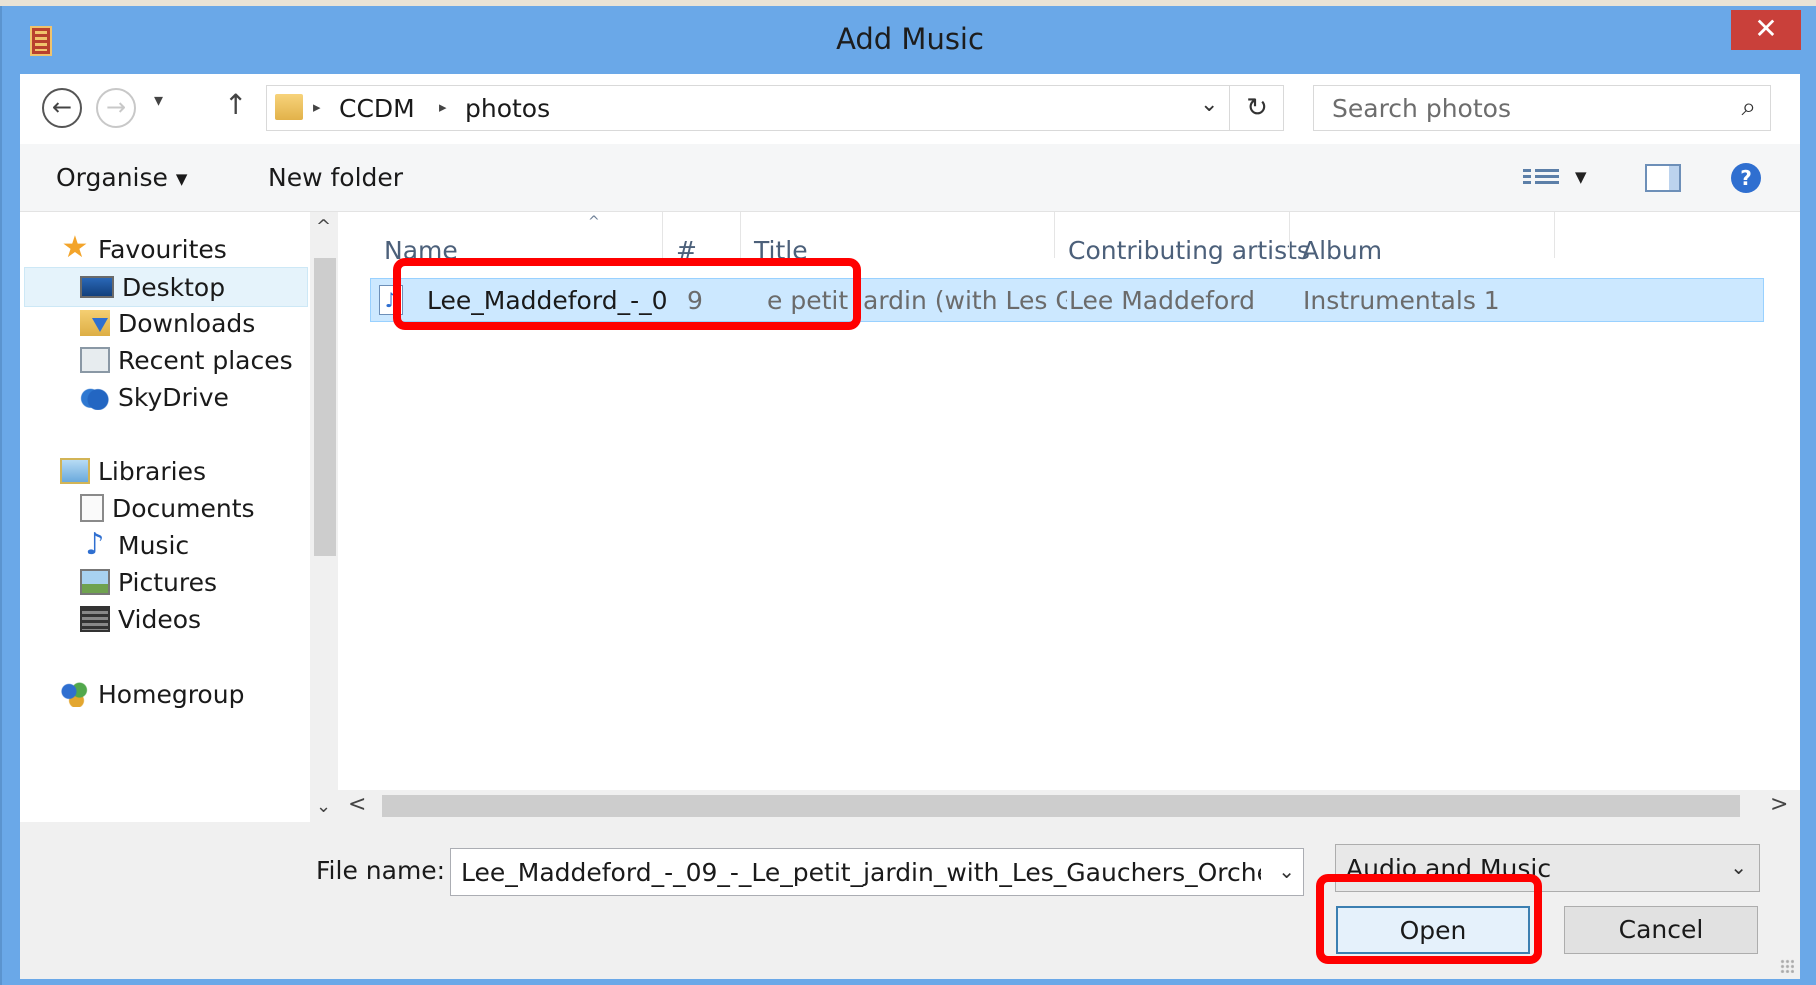 Image resolution: width=1816 pixels, height=985 pixels. Describe the element at coordinates (781, 250) in the screenshot. I see `column-header-title: Title` at that location.